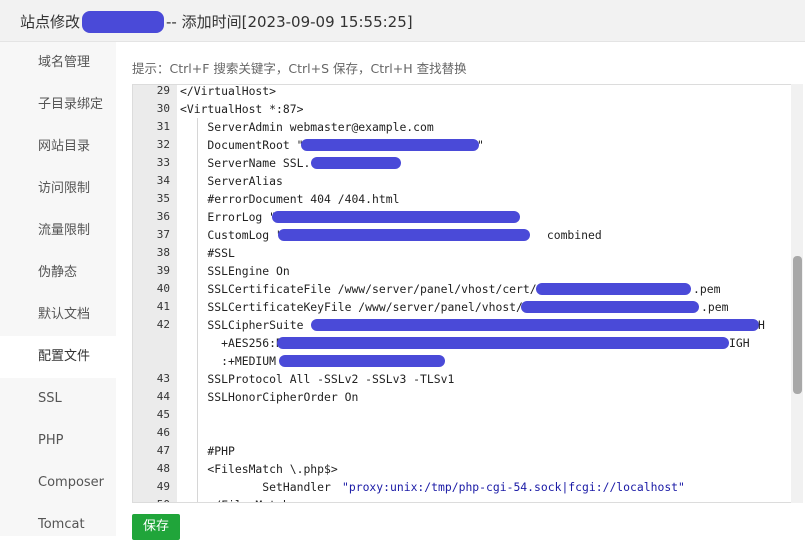 This screenshot has width=805, height=546. What do you see at coordinates (163, 324) in the screenshot?
I see `line-number: 42` at bounding box center [163, 324].